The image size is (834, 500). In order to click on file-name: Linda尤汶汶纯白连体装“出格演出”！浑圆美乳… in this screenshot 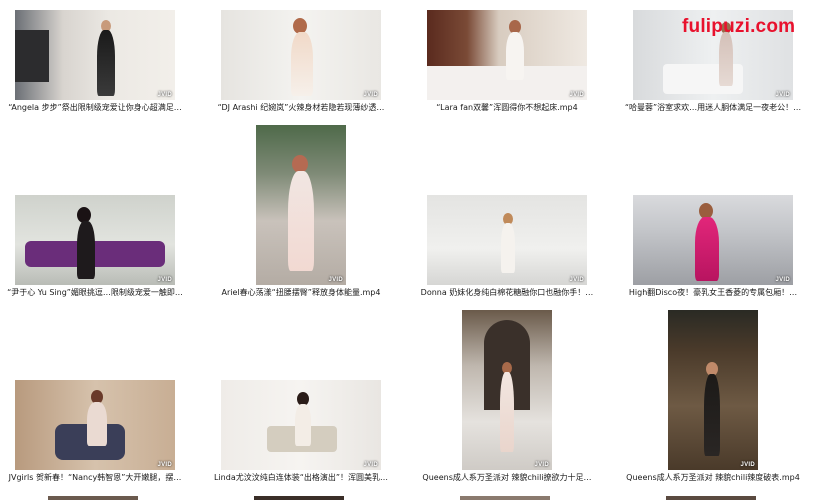, I will do `click(301, 477)`.